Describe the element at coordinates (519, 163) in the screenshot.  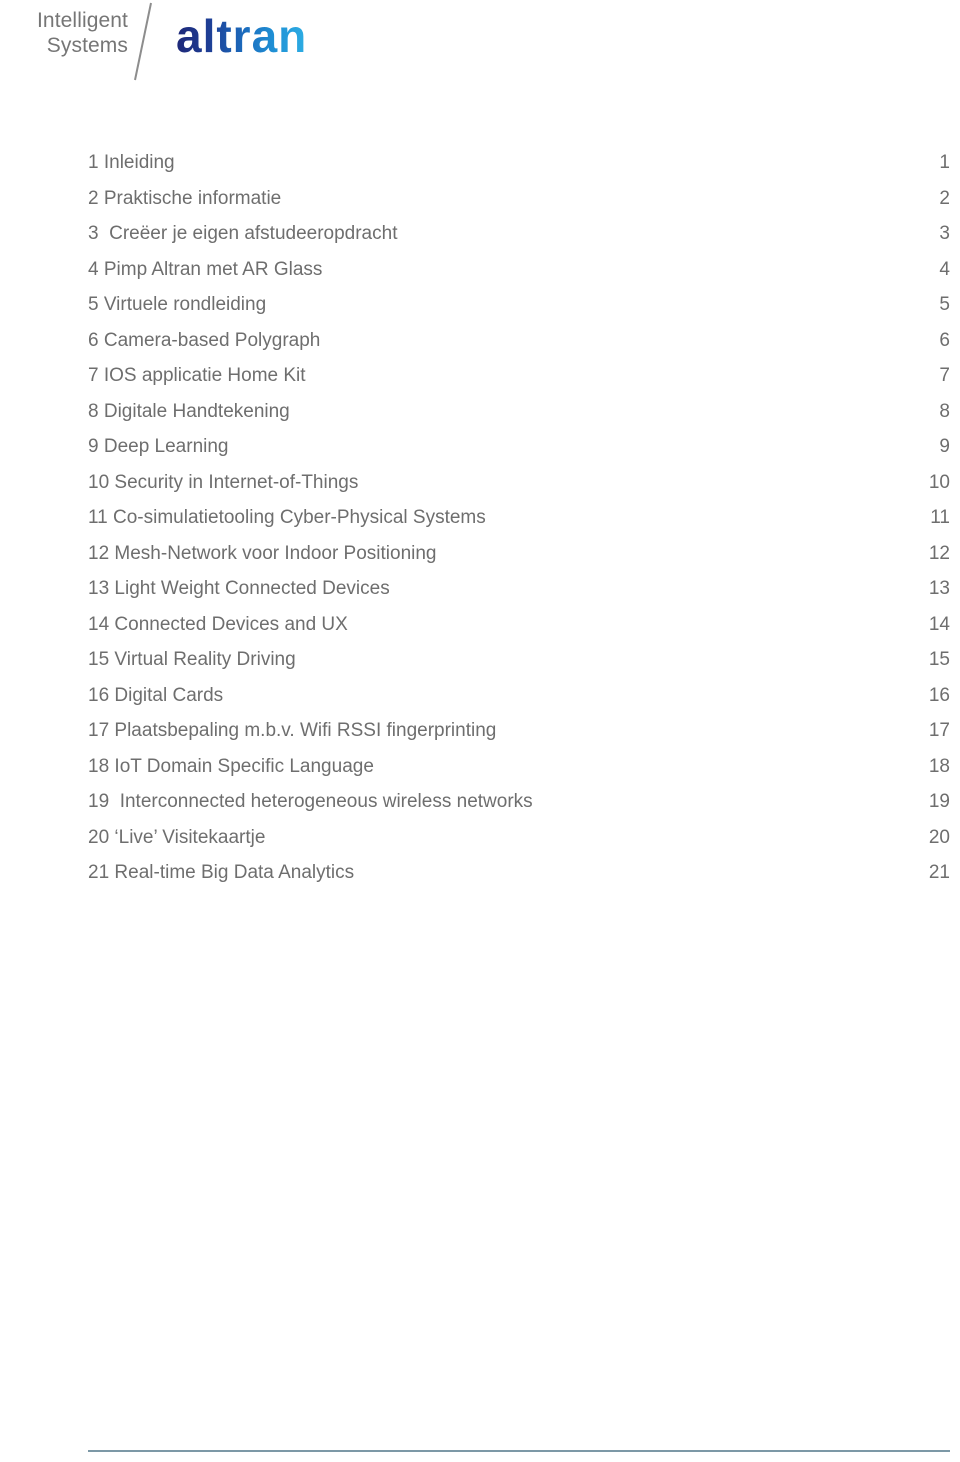
I see `toc-entry: 1 Inleiding 1` at that location.